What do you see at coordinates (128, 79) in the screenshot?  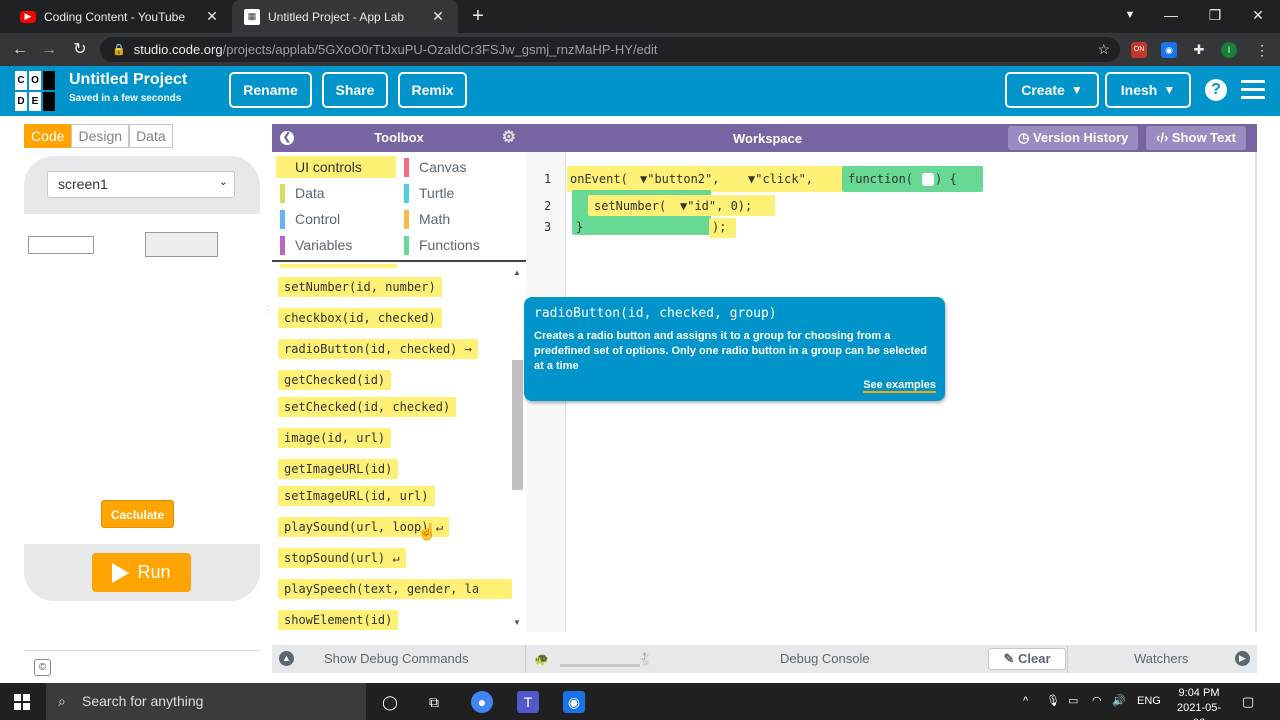 I see `project-title: Untitled Project` at bounding box center [128, 79].